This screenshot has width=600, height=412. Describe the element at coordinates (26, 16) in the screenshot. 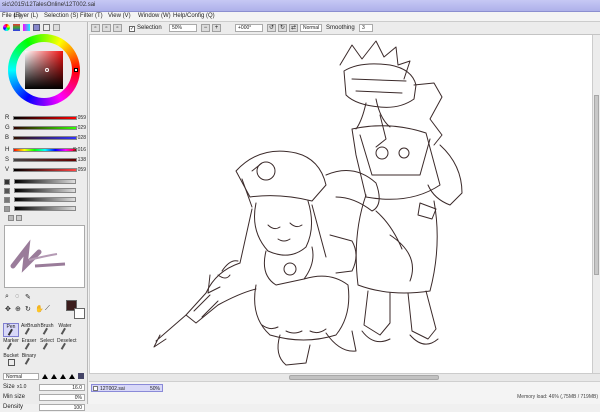

I see `menu-layer: Layer (L)` at that location.